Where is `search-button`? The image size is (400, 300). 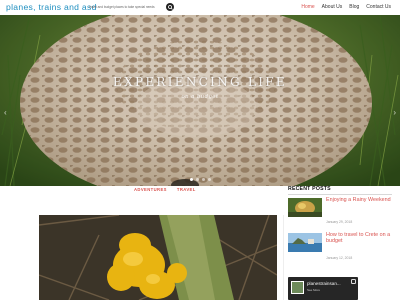 search-button is located at coordinates (170, 7).